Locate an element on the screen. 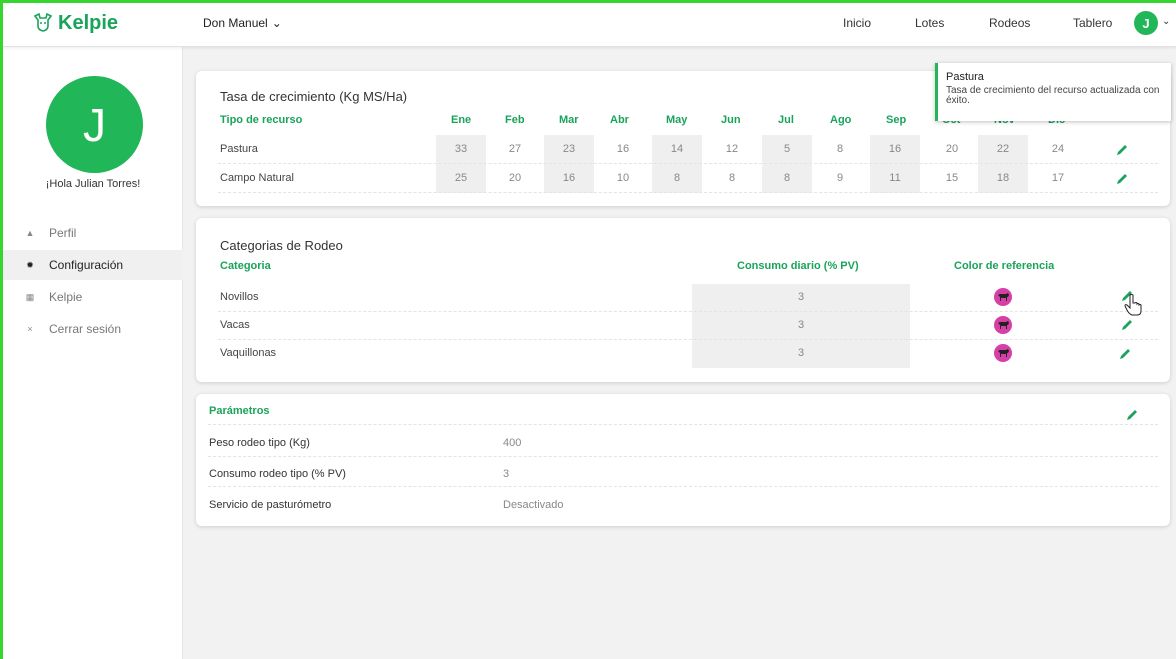 This screenshot has height=659, width=1176. edit-vaquillonas-pencil-icon is located at coordinates (1125, 354).